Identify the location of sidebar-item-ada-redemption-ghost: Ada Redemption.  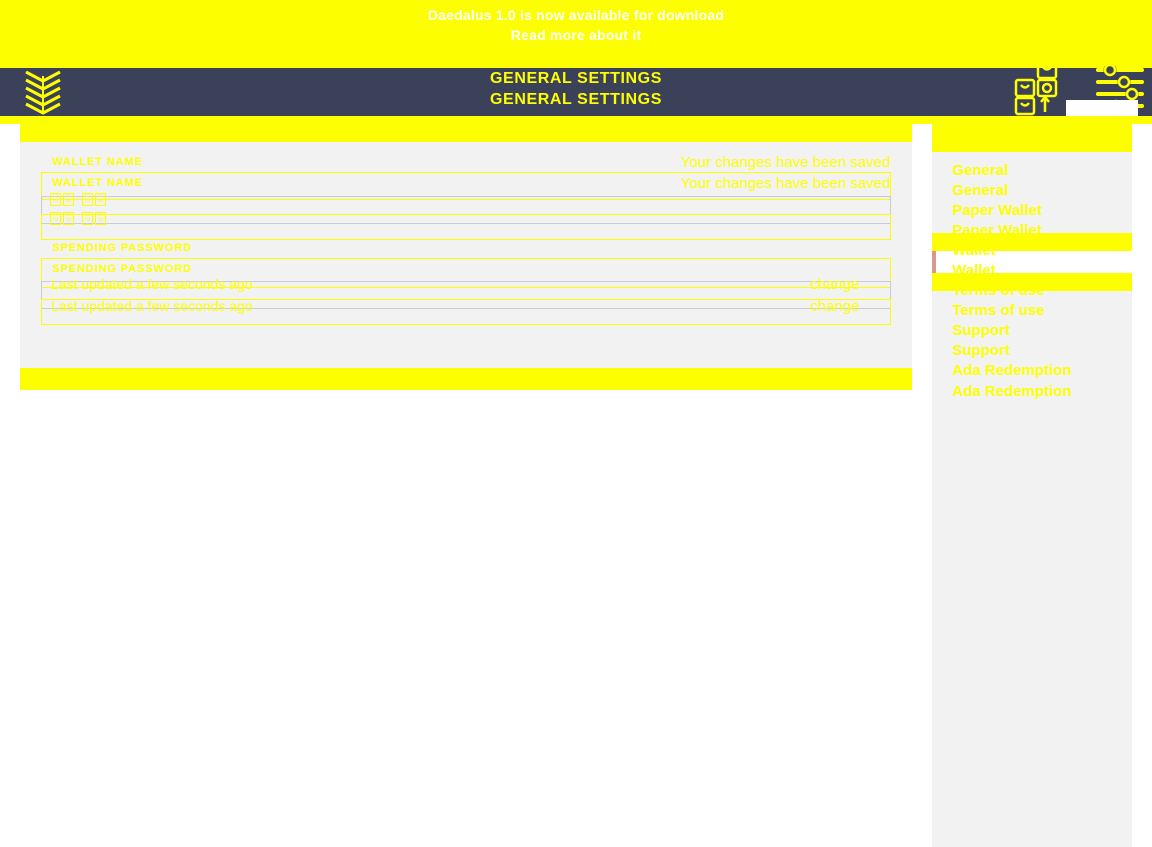
(1032, 392).